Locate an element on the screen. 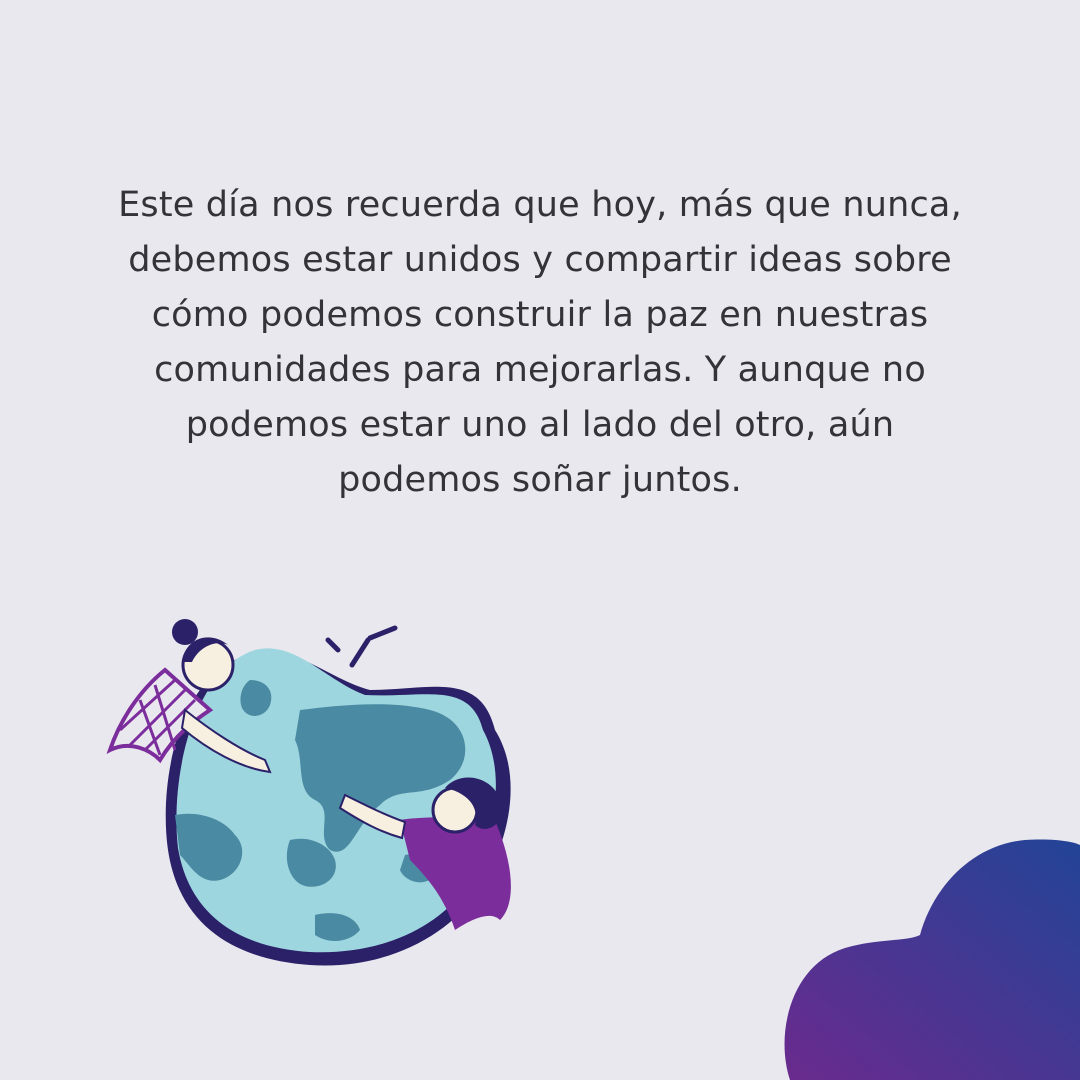  cloud-blob is located at coordinates (932, 959).